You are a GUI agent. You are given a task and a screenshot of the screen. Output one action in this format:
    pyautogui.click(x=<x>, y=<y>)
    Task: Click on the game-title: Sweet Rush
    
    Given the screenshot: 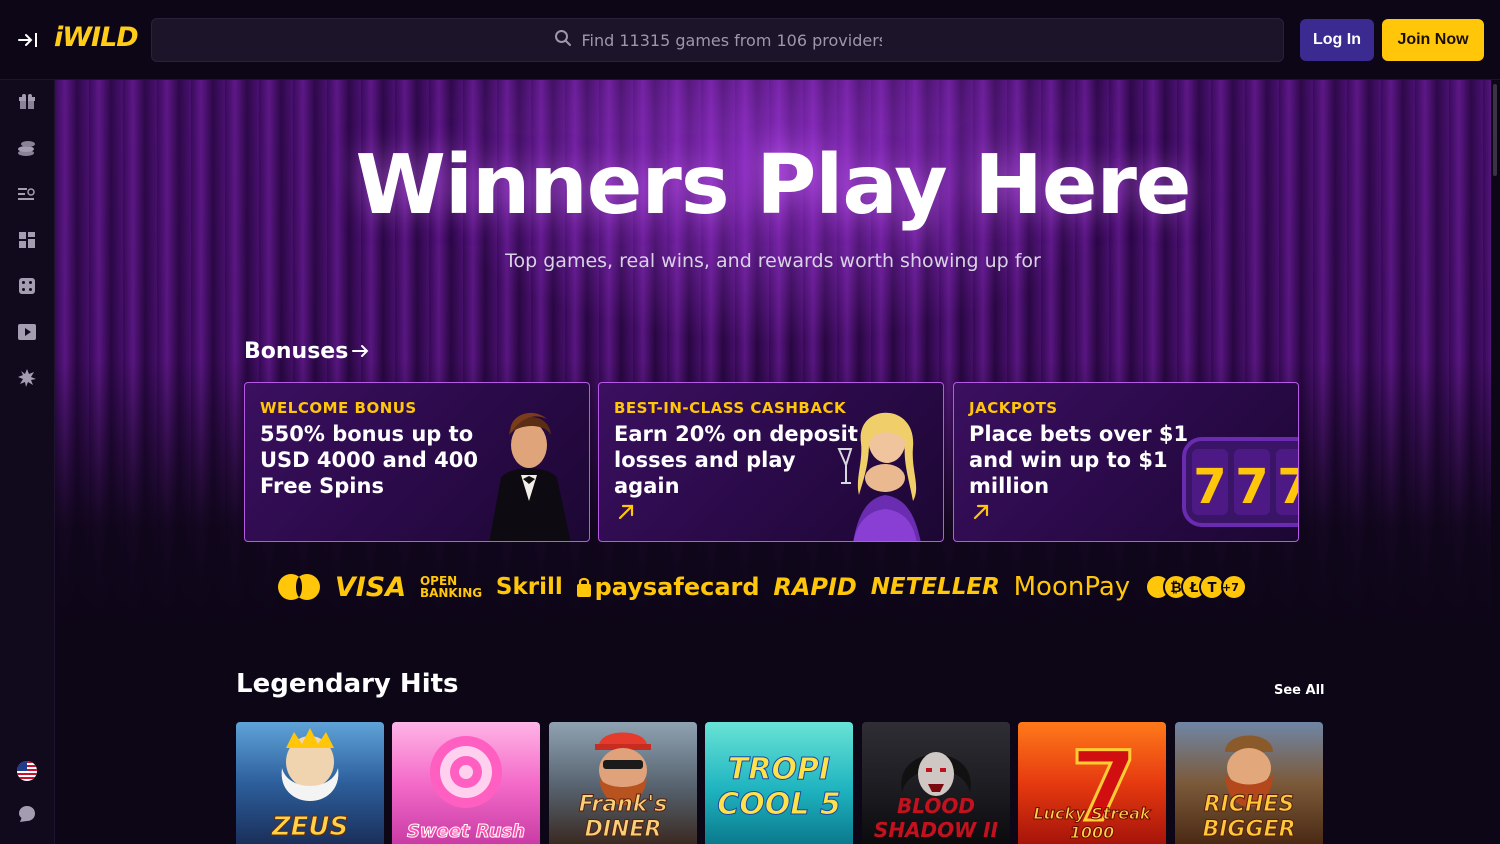 What is the action you would take?
    pyautogui.click(x=466, y=832)
    